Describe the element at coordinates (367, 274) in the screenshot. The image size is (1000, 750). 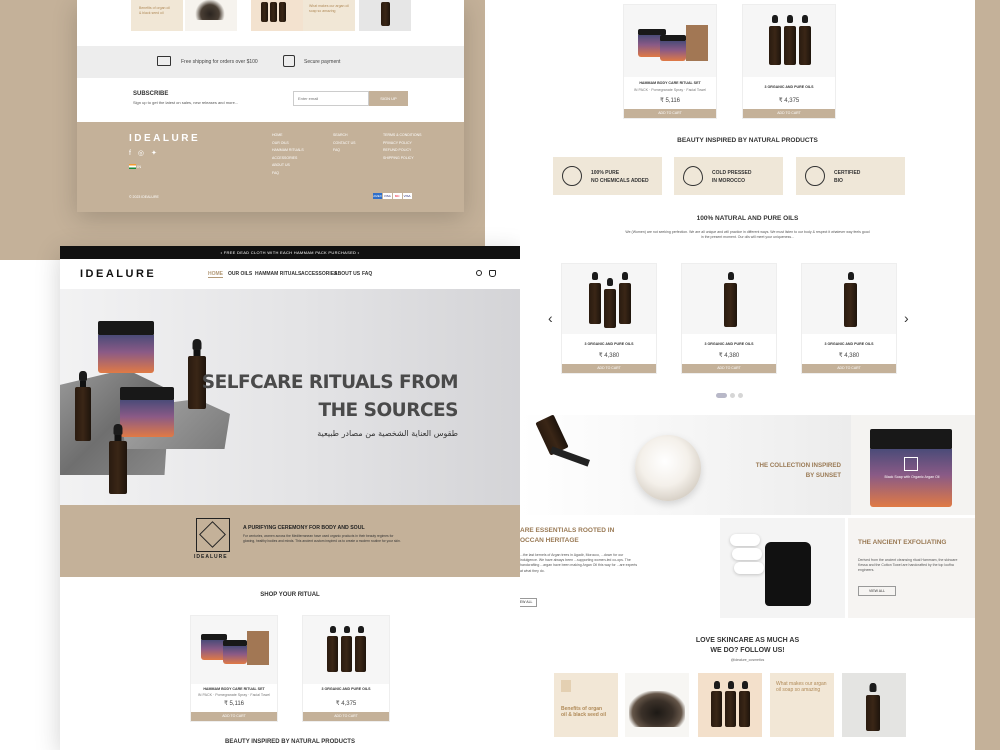
I see `nav-faq: FAQ` at that location.